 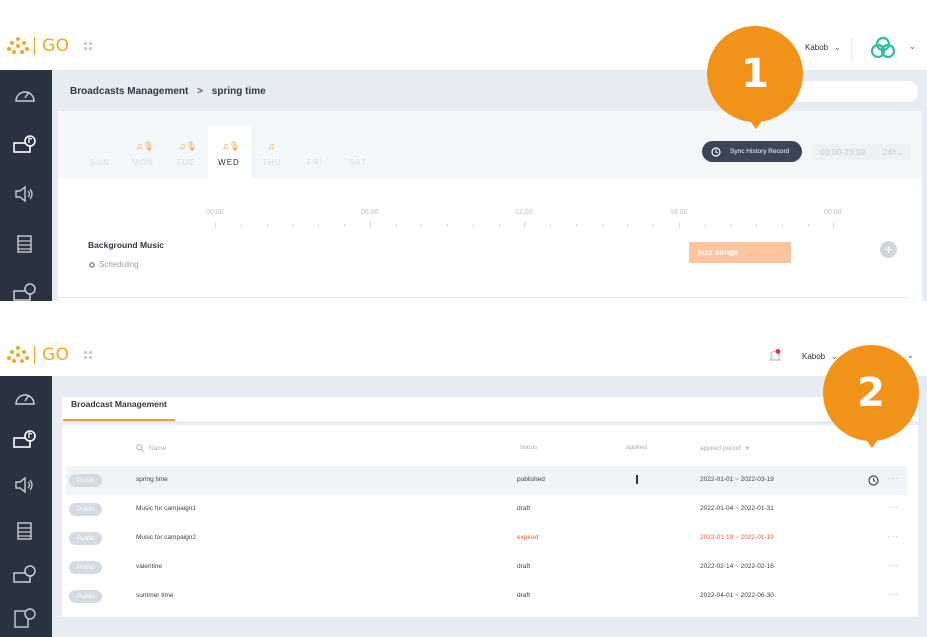 What do you see at coordinates (483, 297) in the screenshot?
I see `divider` at bounding box center [483, 297].